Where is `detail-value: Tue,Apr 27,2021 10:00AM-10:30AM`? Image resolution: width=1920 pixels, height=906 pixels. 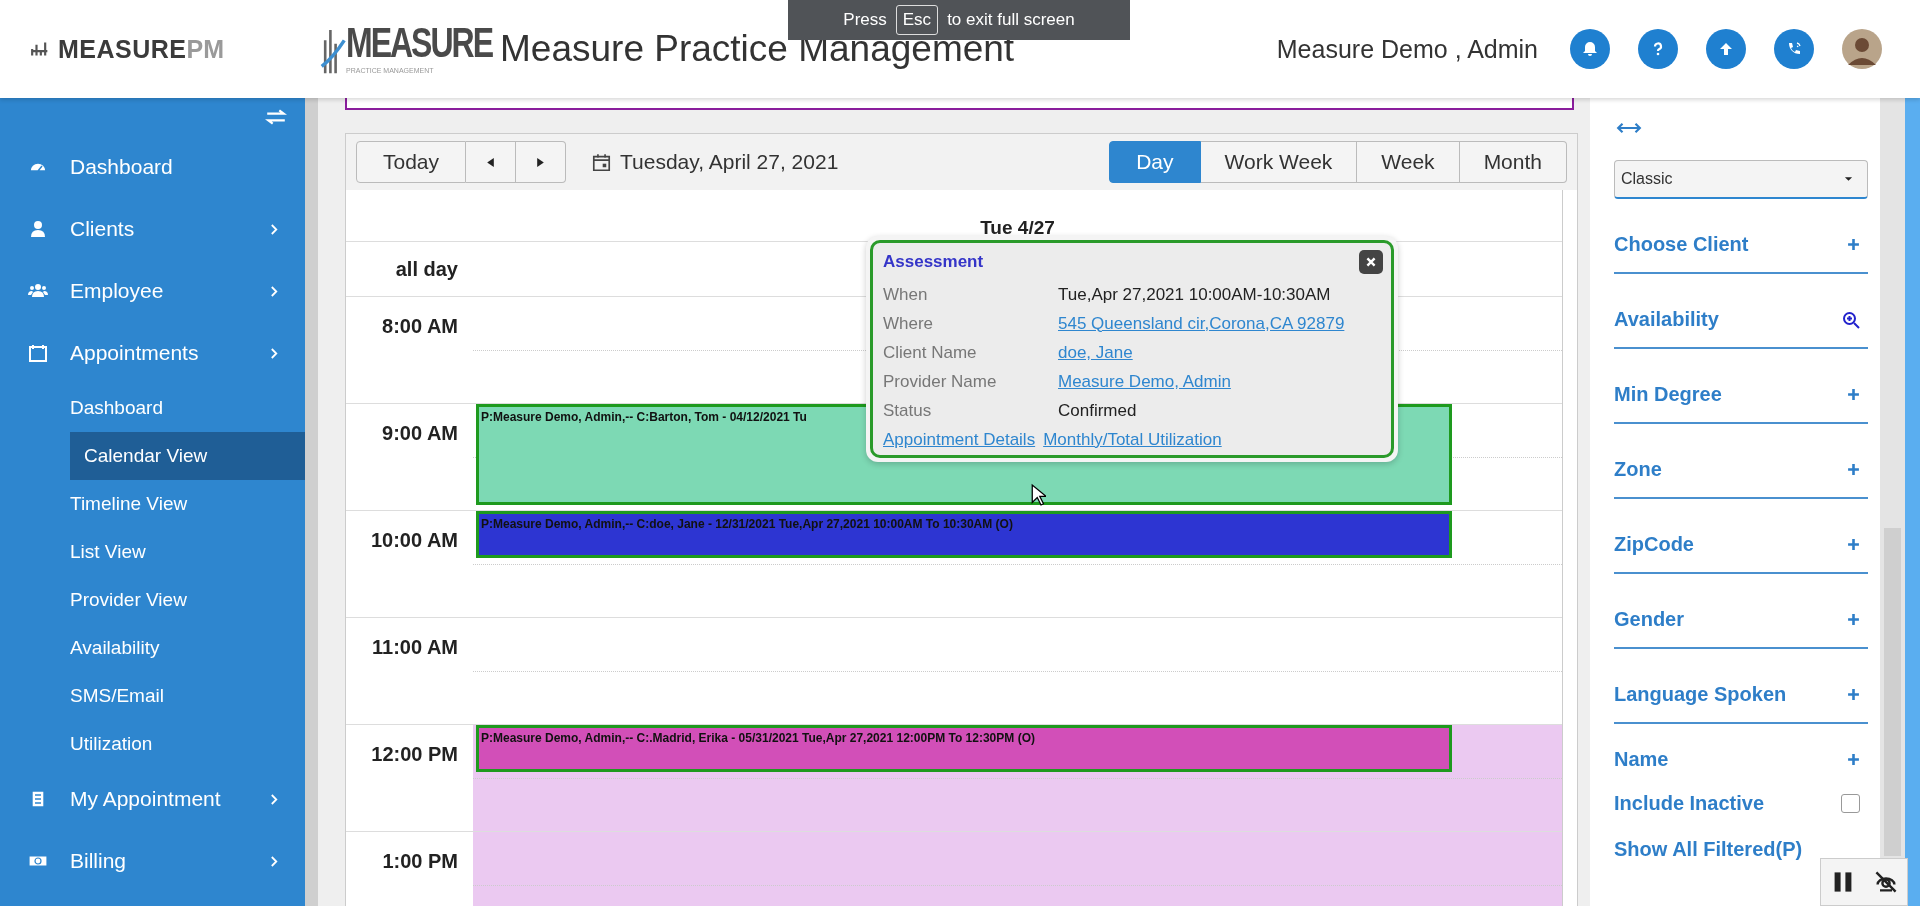 detail-value: Tue,Apr 27,2021 10:00AM-10:30AM is located at coordinates (1194, 294).